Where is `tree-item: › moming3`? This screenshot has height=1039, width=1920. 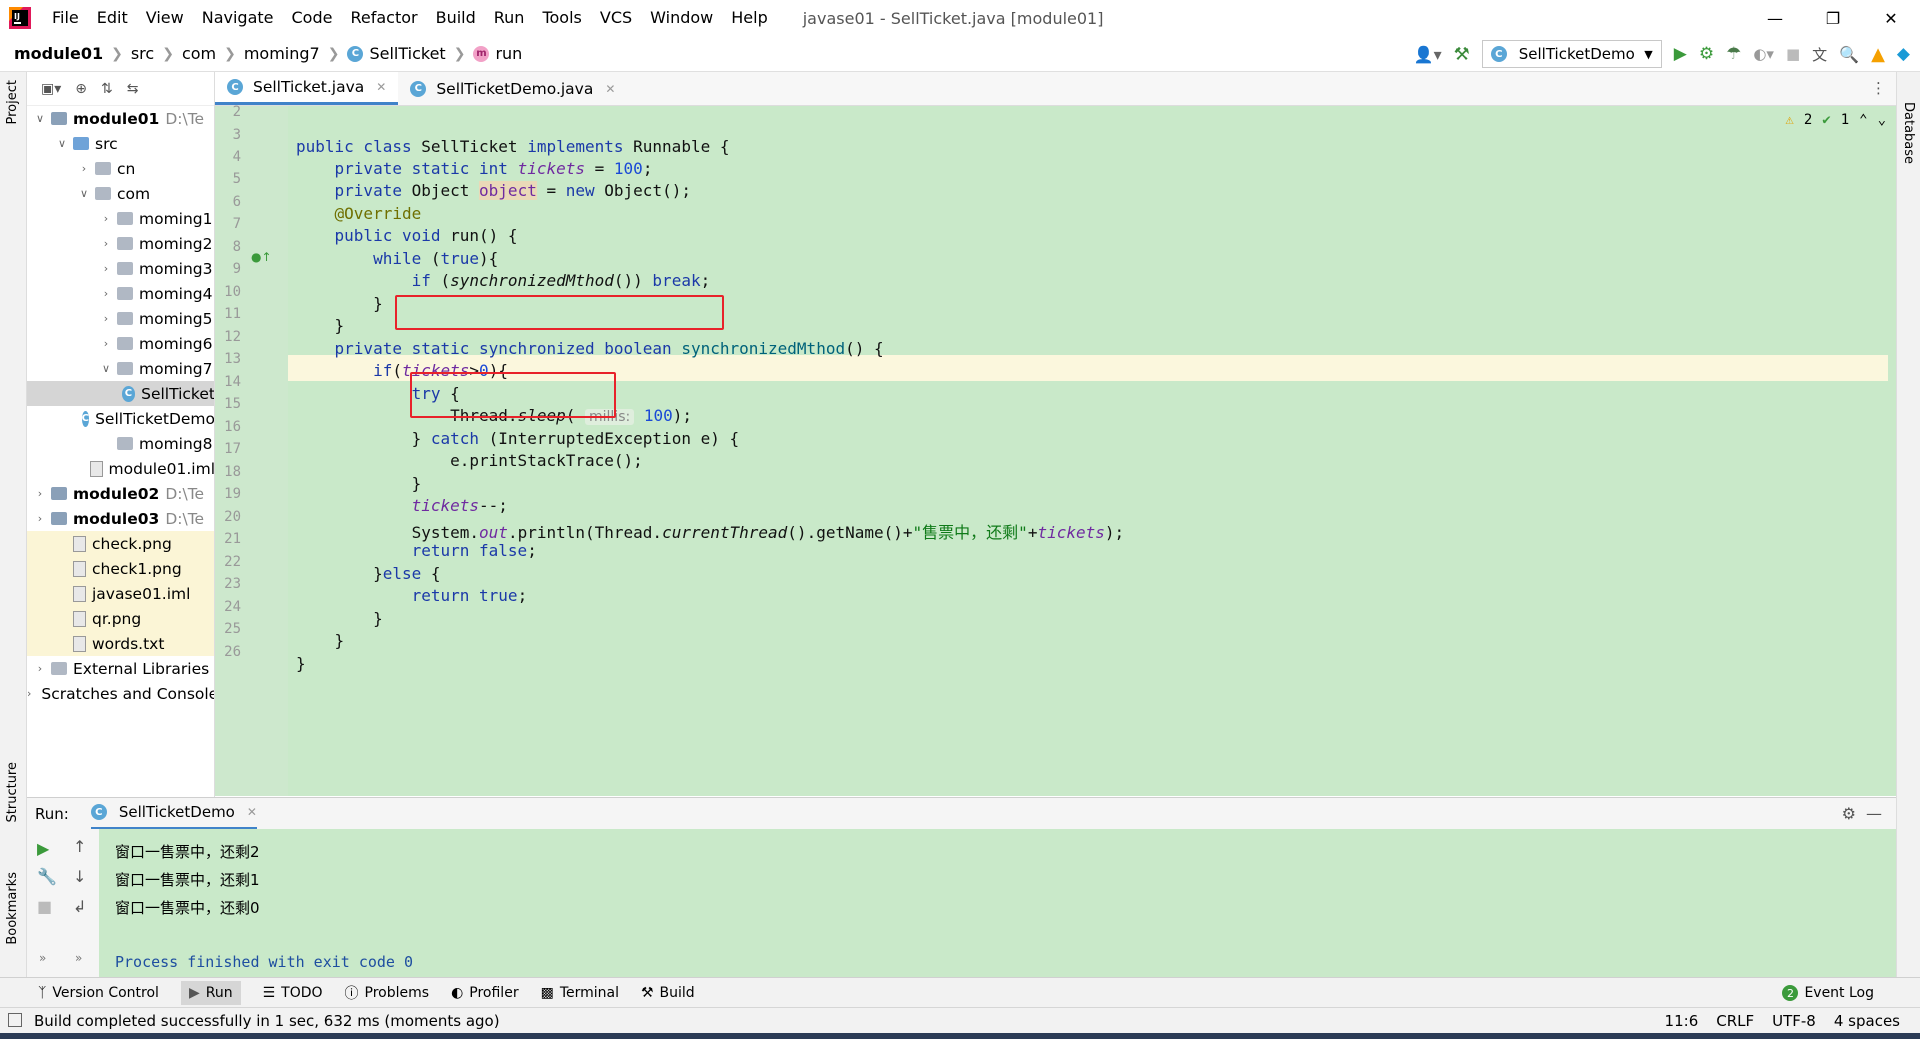 tree-item: › moming3 is located at coordinates (120, 268).